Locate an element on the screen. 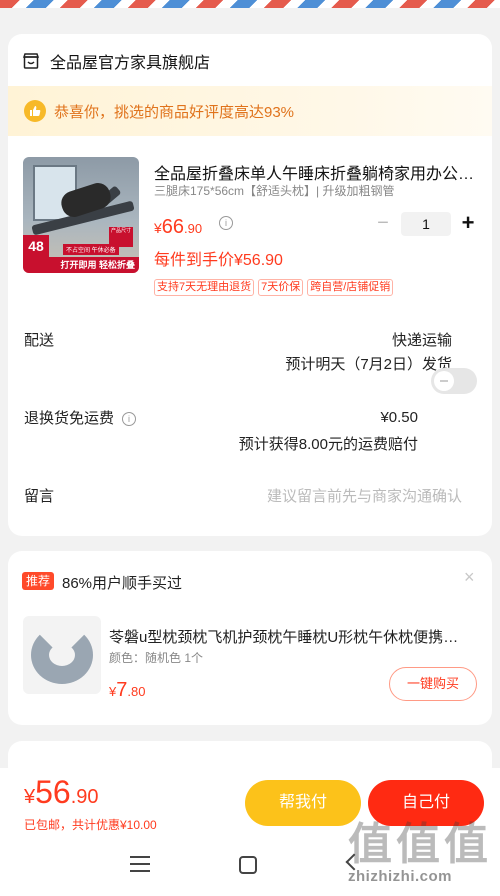 This screenshot has height=896, width=500. product-price: ¥ 66 .90 is located at coordinates (178, 227).